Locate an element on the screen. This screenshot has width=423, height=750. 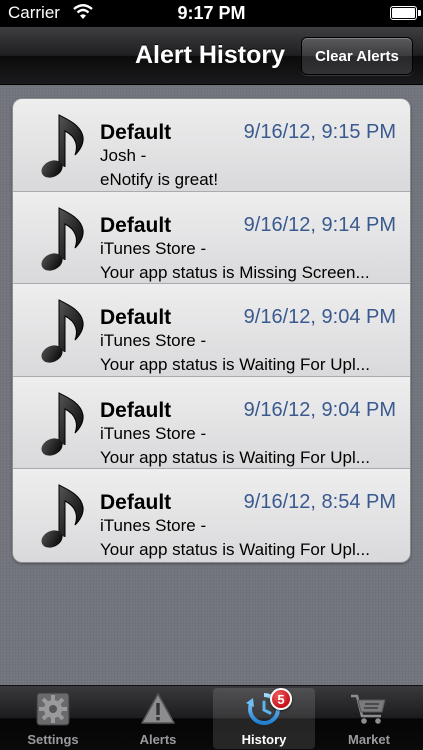
tab-history: 5 History is located at coordinates (264, 718).